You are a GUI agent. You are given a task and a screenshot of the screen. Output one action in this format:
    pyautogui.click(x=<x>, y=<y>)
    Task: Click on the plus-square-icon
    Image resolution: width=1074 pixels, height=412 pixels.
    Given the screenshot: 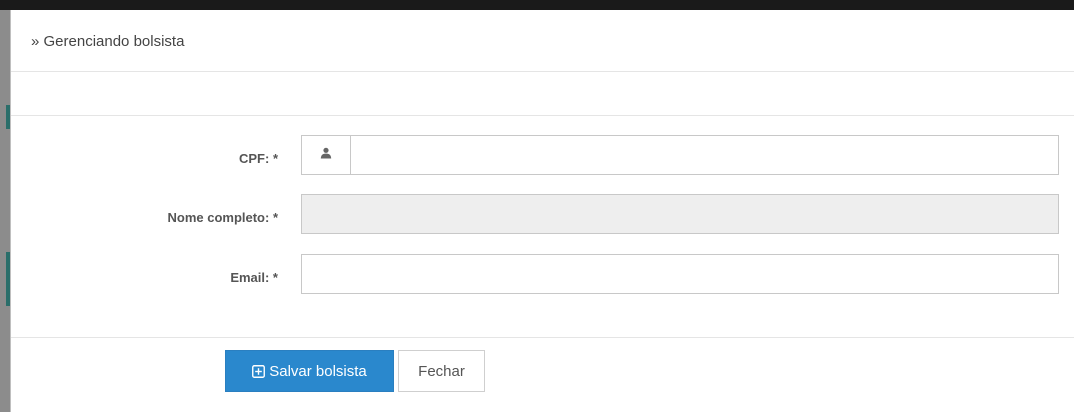 What is the action you would take?
    pyautogui.click(x=259, y=371)
    